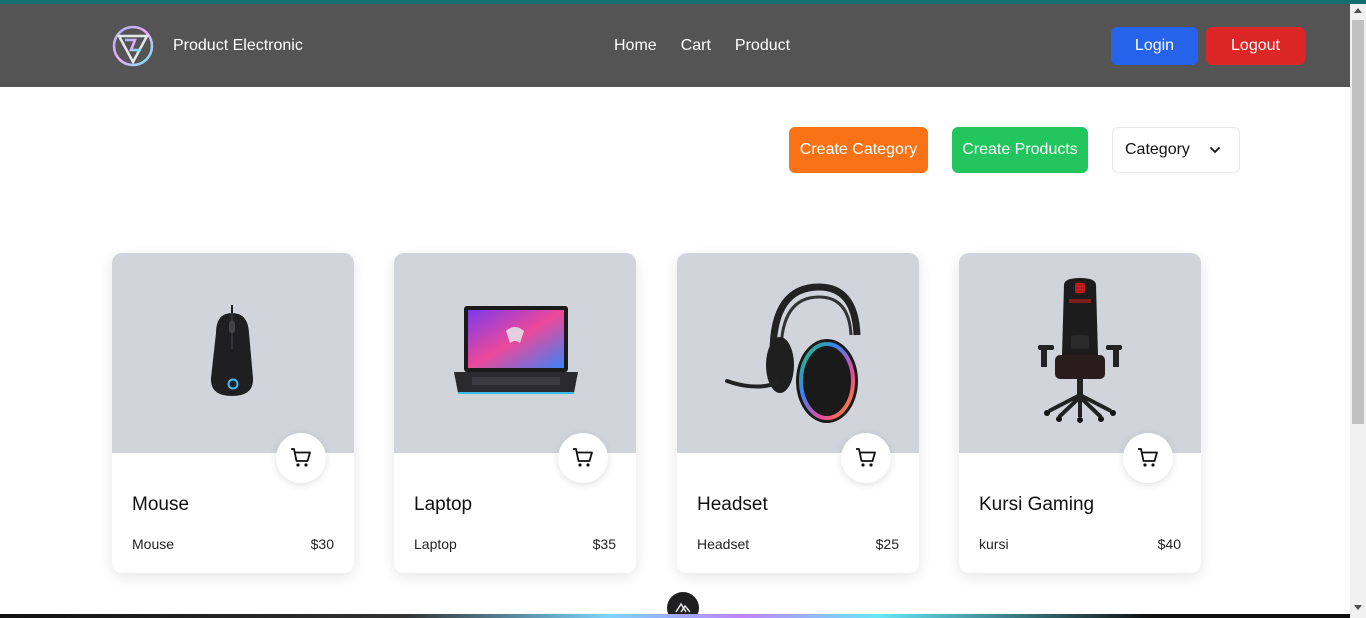  What do you see at coordinates (762, 46) in the screenshot?
I see `nav-product-link: Product` at bounding box center [762, 46].